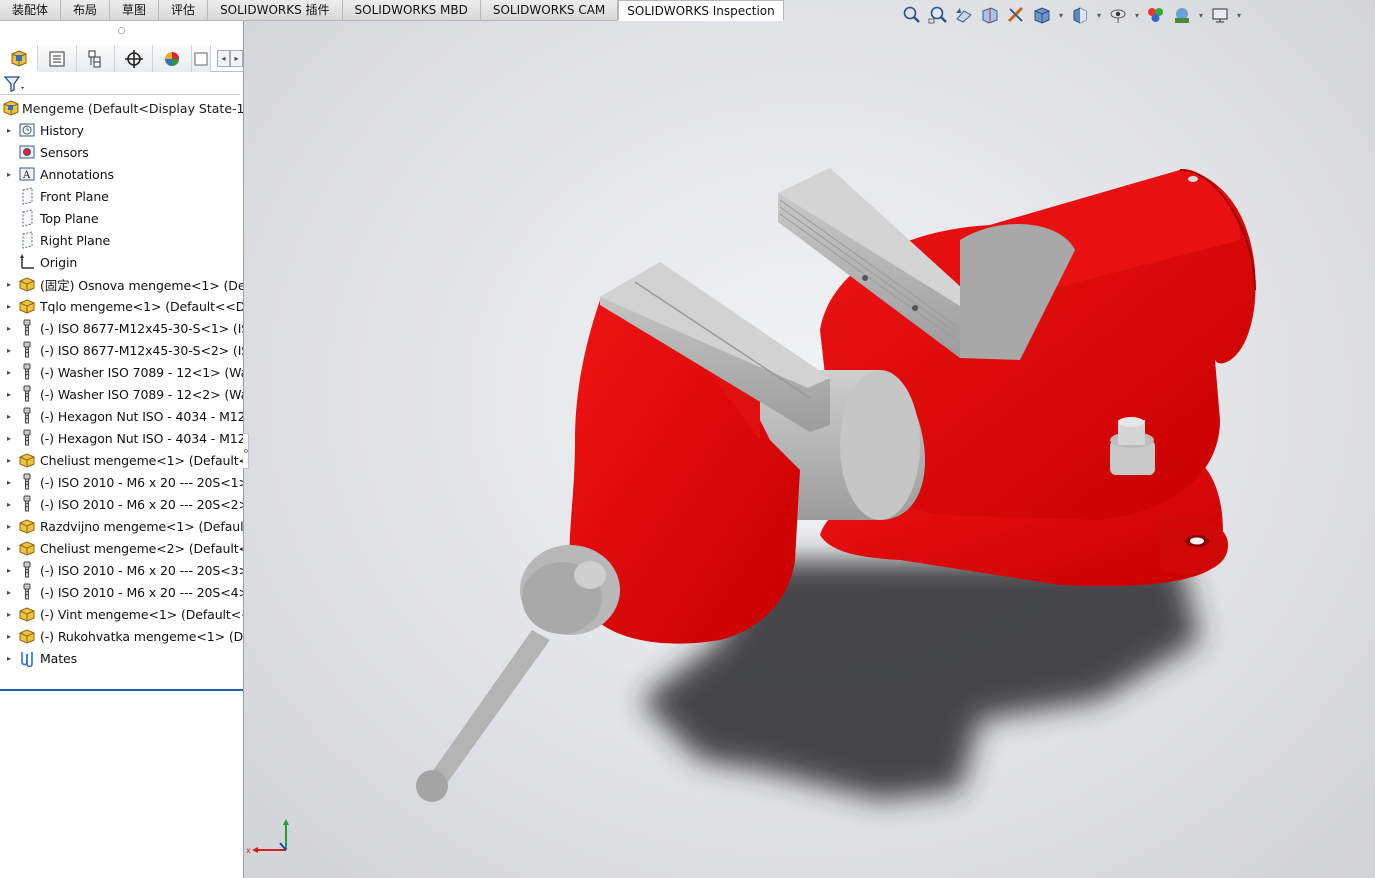  I want to click on more-tabs-icon, so click(201, 58).